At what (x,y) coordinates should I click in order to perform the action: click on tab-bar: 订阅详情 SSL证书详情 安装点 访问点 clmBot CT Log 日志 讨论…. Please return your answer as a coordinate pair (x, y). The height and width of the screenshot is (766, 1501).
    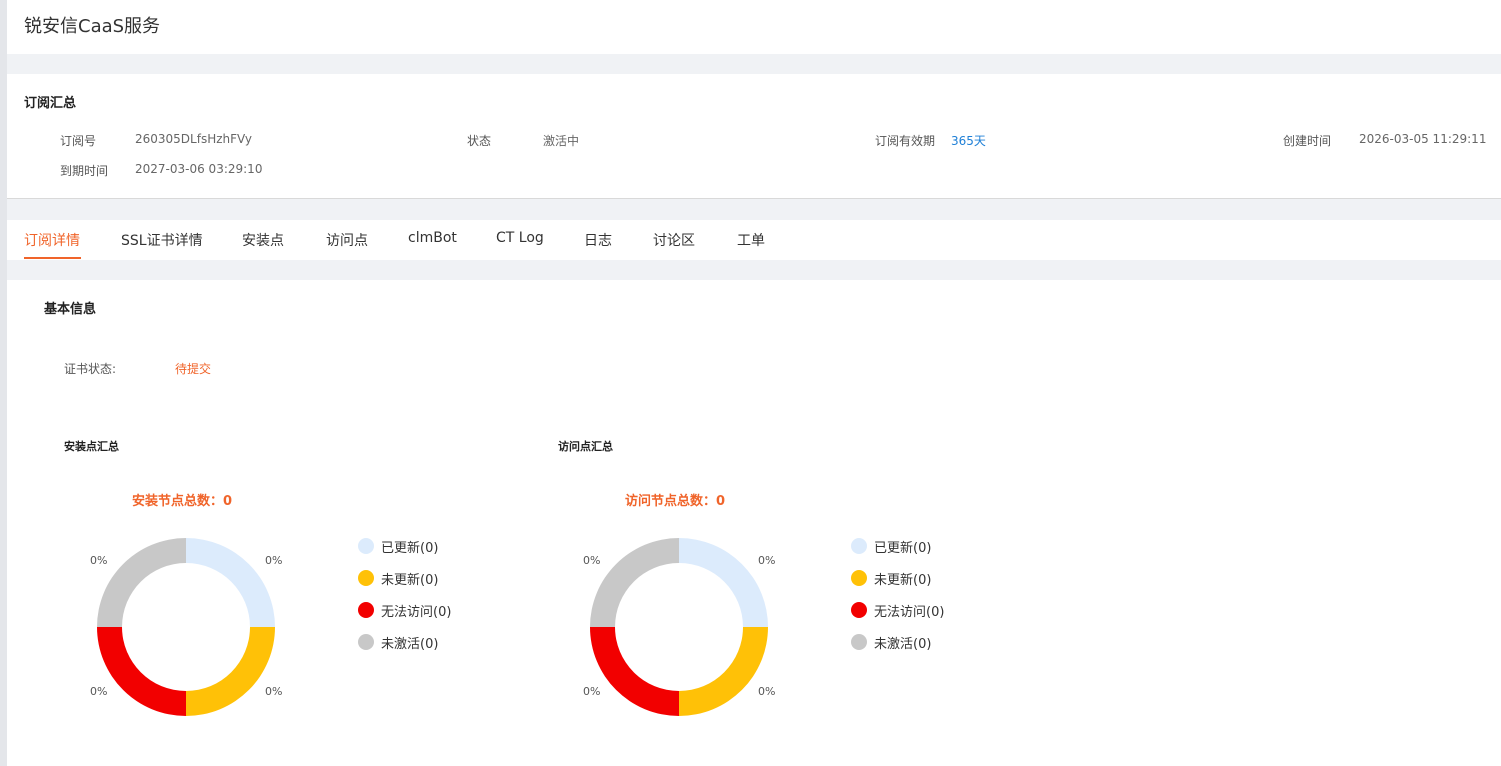
    Looking at the image, I should click on (754, 240).